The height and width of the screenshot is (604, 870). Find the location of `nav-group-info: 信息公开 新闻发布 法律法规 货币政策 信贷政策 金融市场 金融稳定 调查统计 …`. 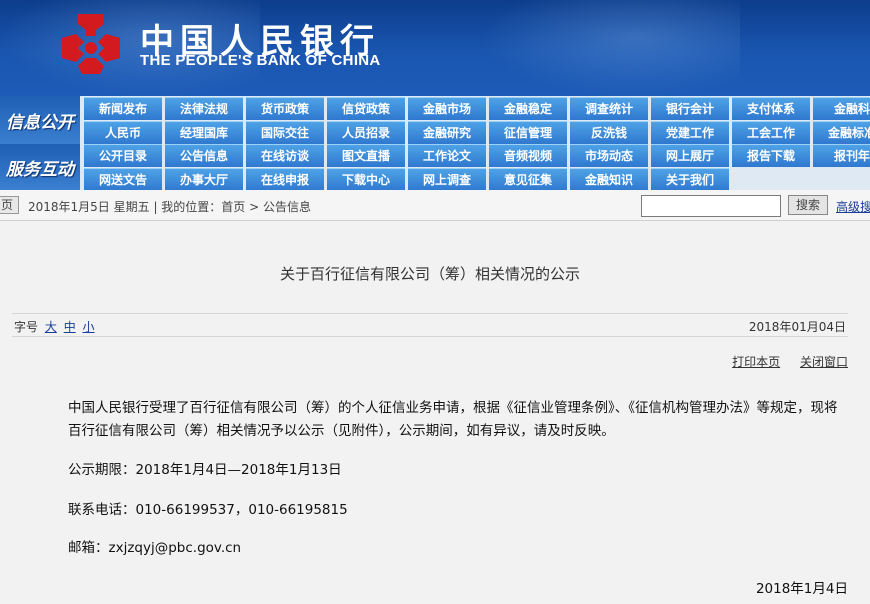

nav-group-info: 信息公开 新闻发布 法律法规 货币政策 信贷政策 金融市场 金融稳定 调查统计 … is located at coordinates (435, 120).